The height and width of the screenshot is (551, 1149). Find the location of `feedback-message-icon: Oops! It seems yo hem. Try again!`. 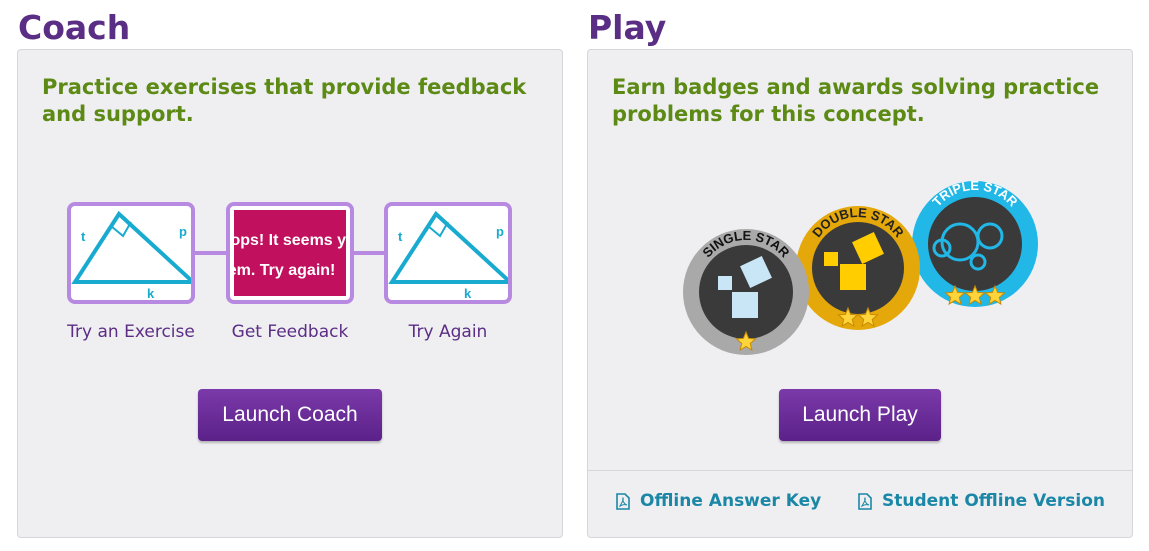

feedback-message-icon: Oops! It seems yo hem. Try again! is located at coordinates (290, 253).